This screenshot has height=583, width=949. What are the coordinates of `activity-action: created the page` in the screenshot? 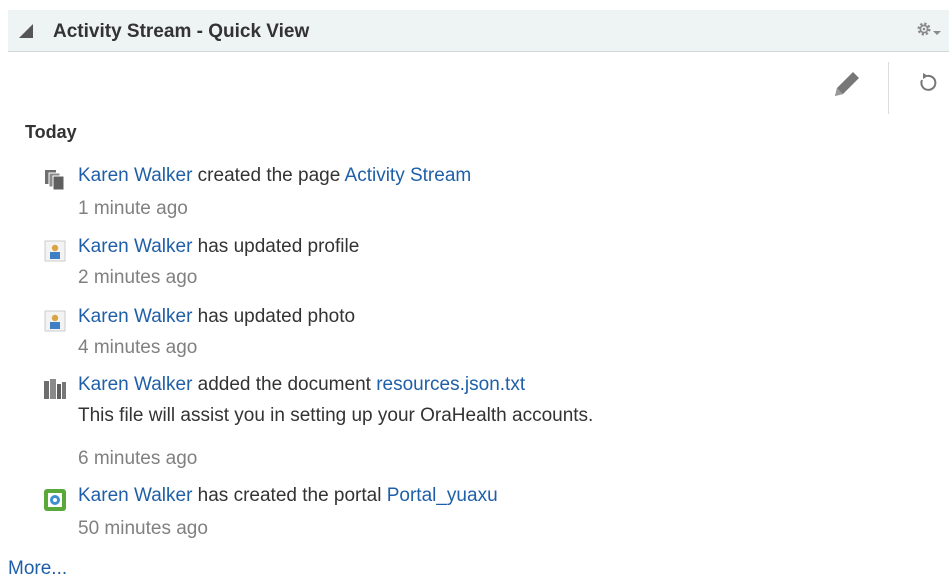 It's located at (268, 175).